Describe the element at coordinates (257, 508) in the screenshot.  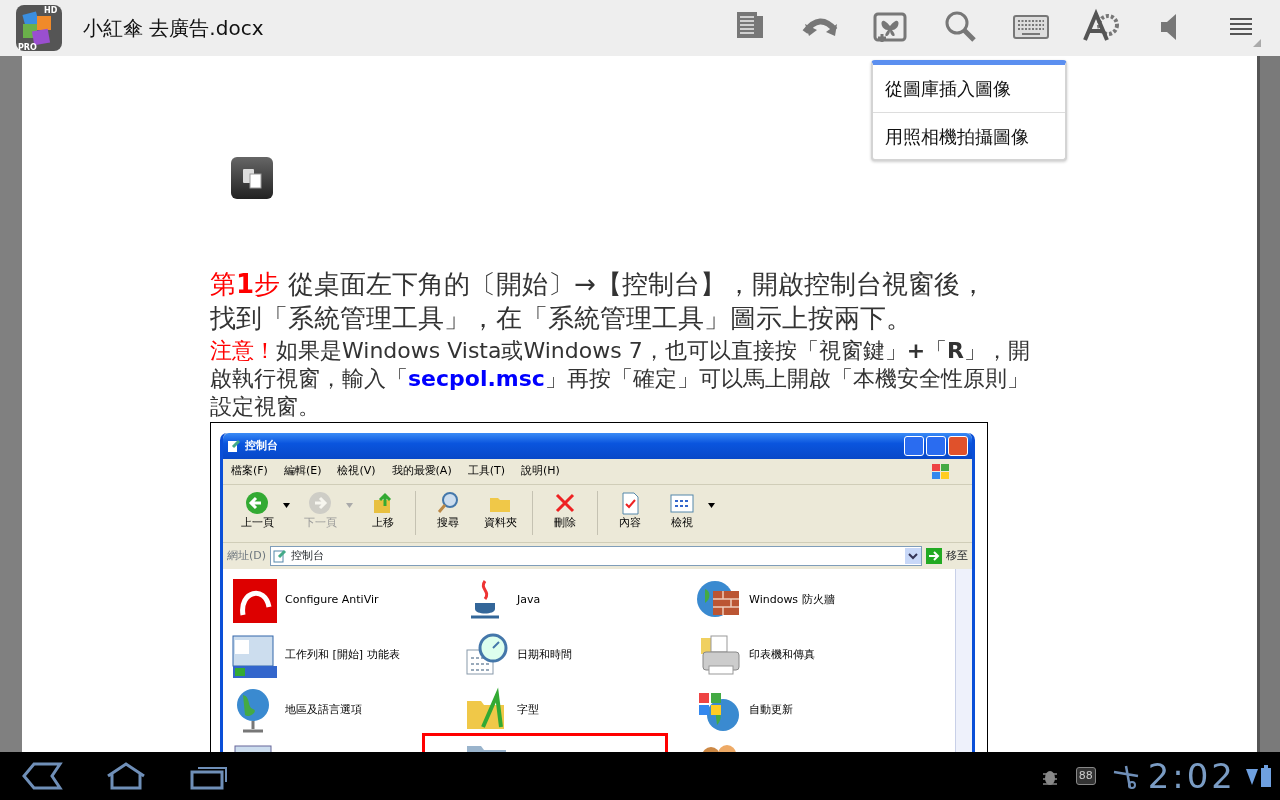
I see `toolbar-button: 上一頁` at that location.